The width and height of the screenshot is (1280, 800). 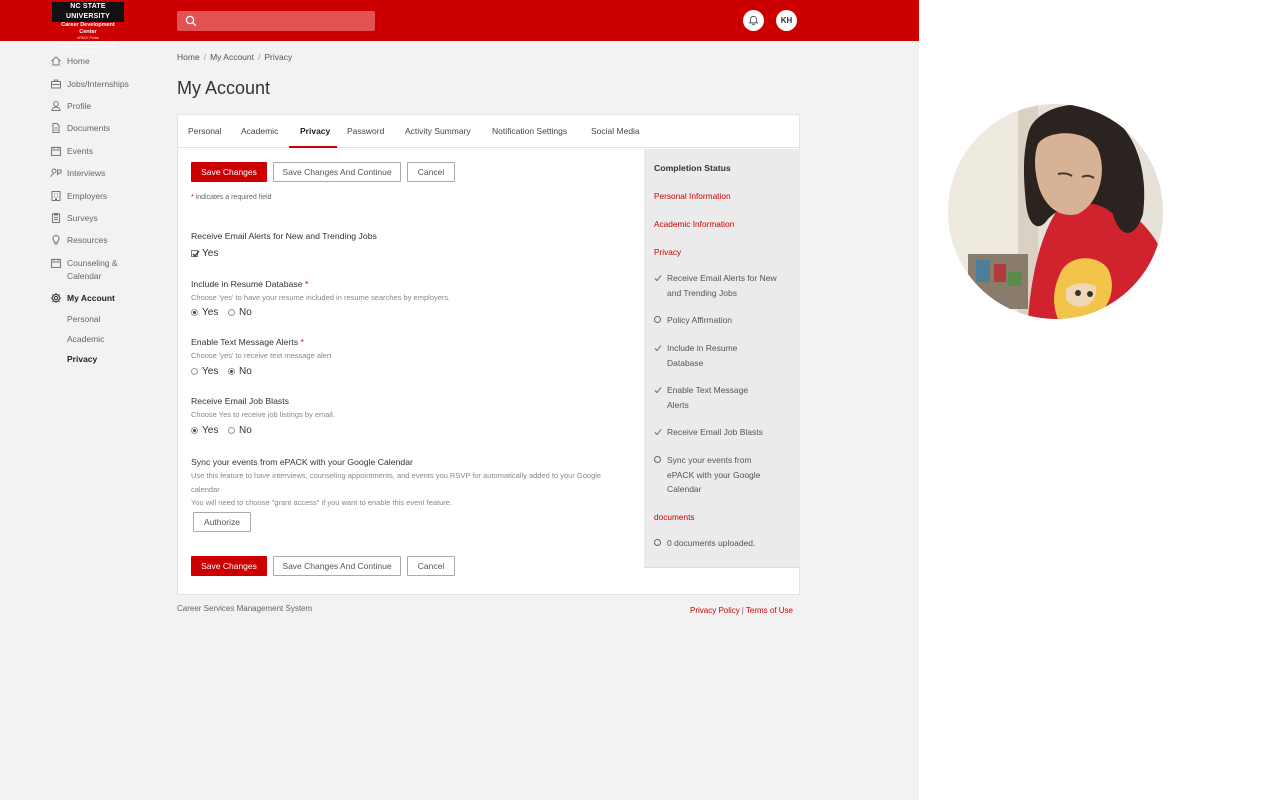 What do you see at coordinates (692, 168) in the screenshot?
I see `completion-status-title: Completion Status` at bounding box center [692, 168].